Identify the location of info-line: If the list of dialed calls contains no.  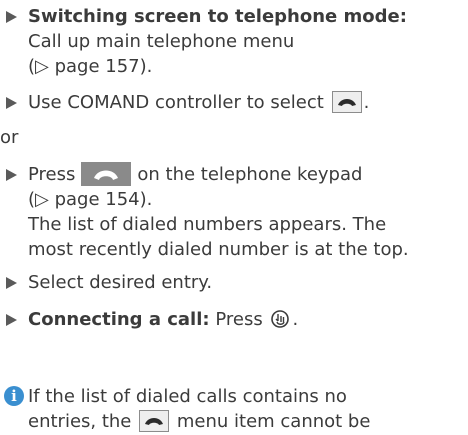
(187, 396).